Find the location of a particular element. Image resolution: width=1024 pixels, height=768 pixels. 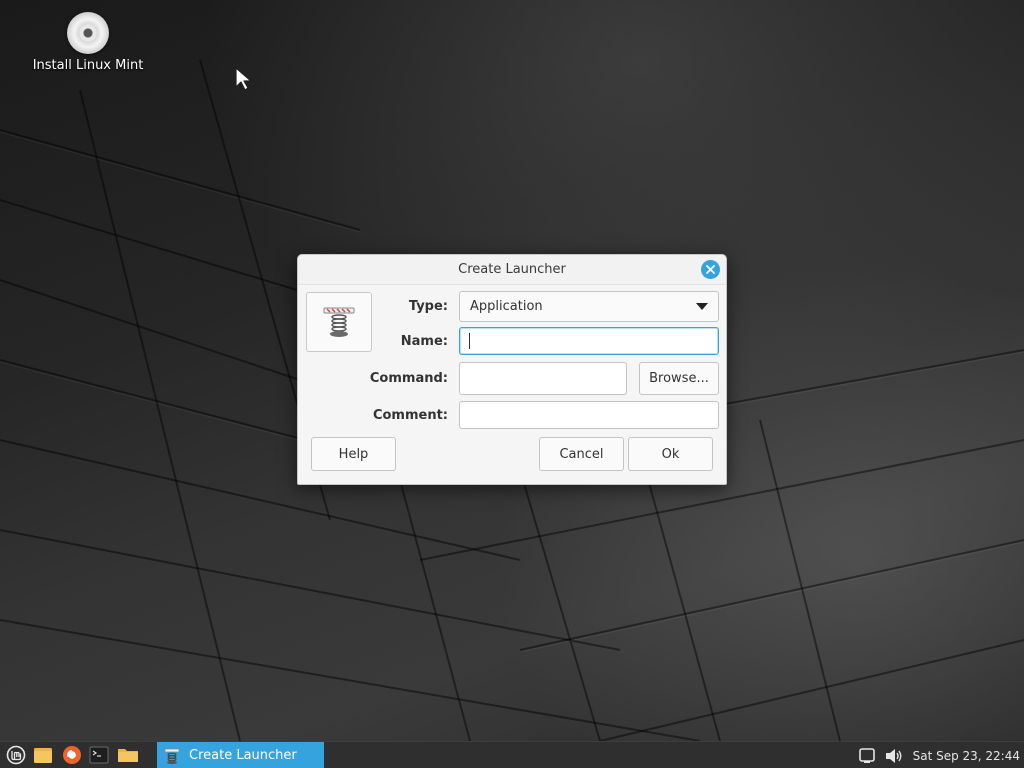

comment-field is located at coordinates (589, 415).